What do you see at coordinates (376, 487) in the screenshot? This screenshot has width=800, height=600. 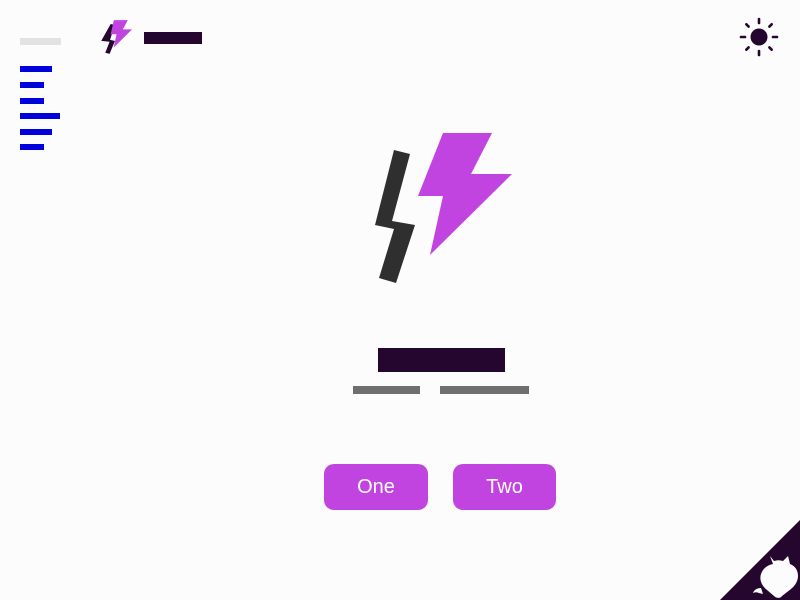 I see `one-button: One` at bounding box center [376, 487].